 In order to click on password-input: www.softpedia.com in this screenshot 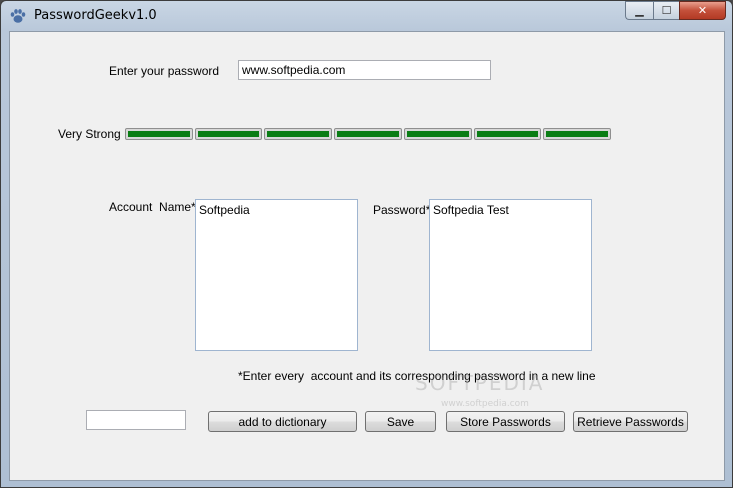, I will do `click(364, 70)`.